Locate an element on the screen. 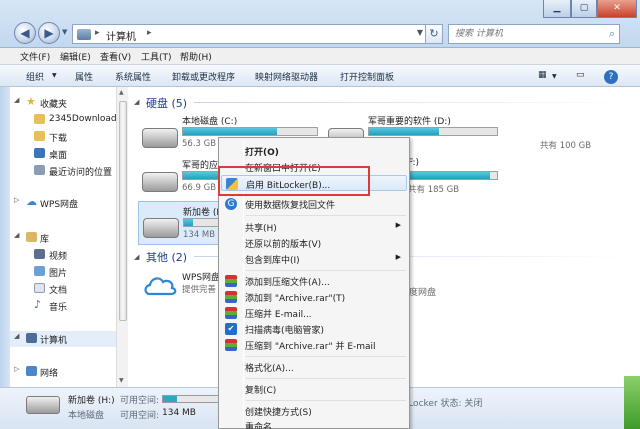  uninstall-program-button: 卸载或更改程序 is located at coordinates (203, 76).